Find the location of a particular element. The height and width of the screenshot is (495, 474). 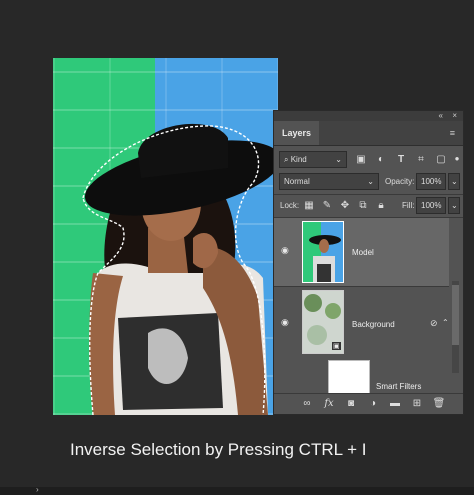

lock-artboard-icon: ⧉ is located at coordinates (363, 205).